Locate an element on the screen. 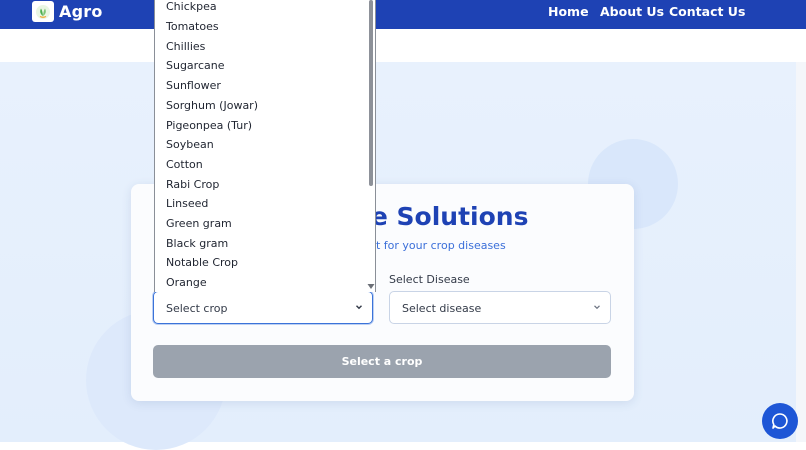 The image size is (806, 450). dropdown-option: Cotton is located at coordinates (184, 164).